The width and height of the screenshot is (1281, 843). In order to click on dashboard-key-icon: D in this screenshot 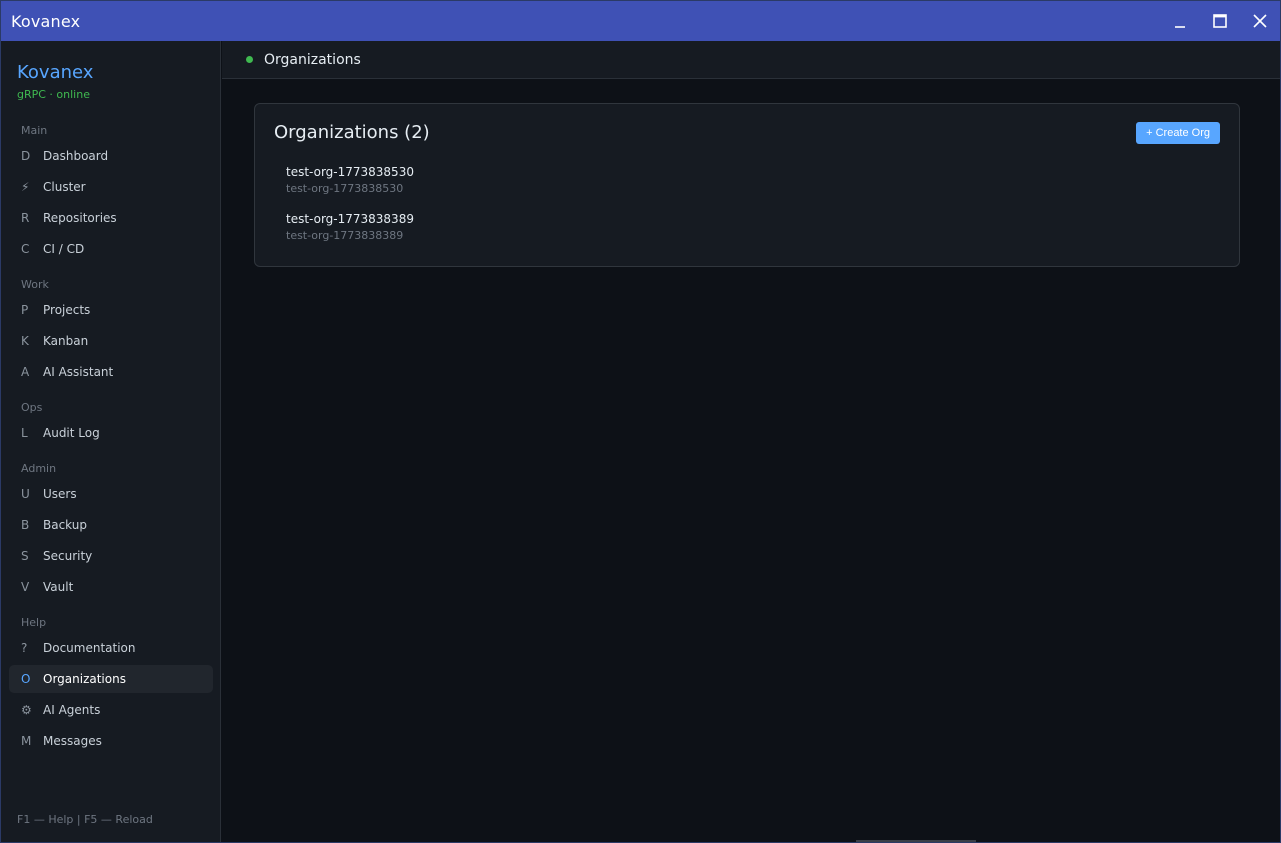, I will do `click(26, 156)`.